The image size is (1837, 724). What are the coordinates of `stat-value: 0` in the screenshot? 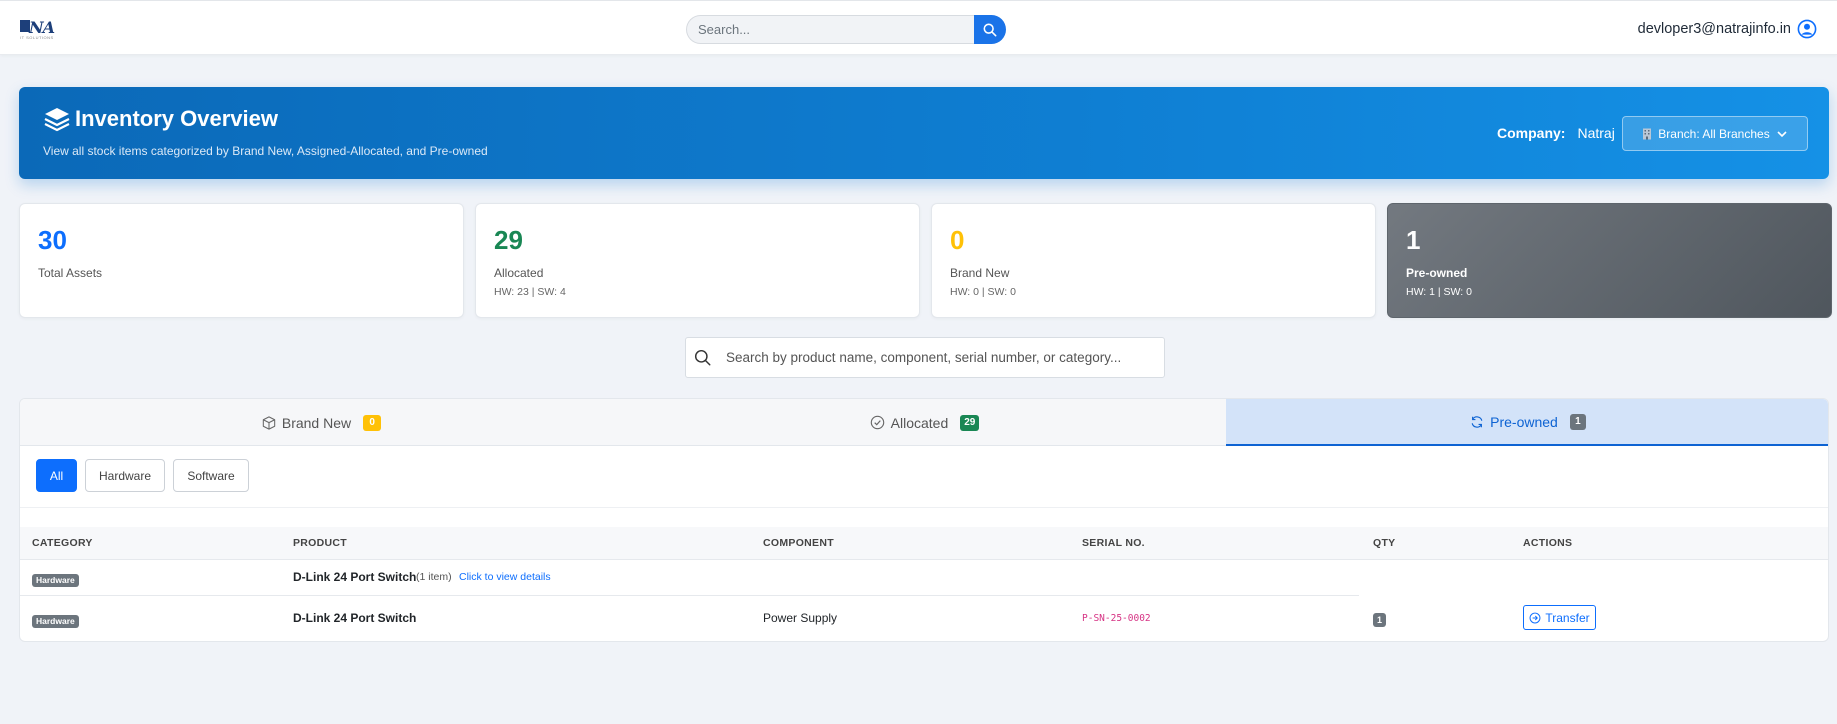 It's located at (957, 240).